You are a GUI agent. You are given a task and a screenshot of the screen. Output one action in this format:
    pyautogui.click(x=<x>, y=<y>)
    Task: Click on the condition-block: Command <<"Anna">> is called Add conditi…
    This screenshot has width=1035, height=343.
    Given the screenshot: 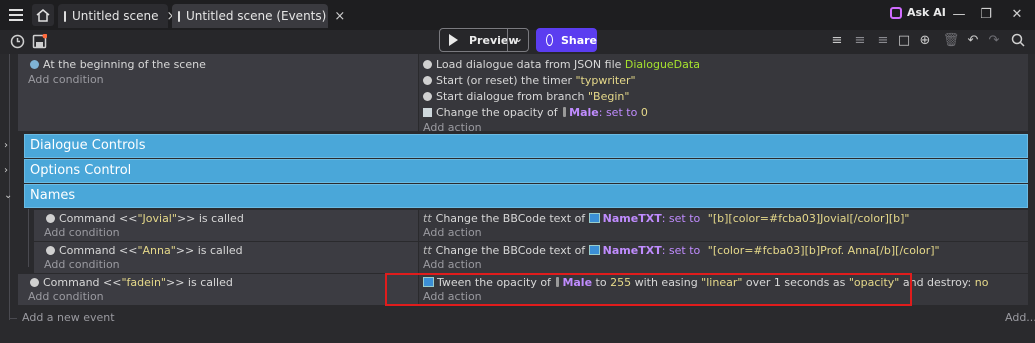 What is the action you would take?
    pyautogui.click(x=226, y=257)
    